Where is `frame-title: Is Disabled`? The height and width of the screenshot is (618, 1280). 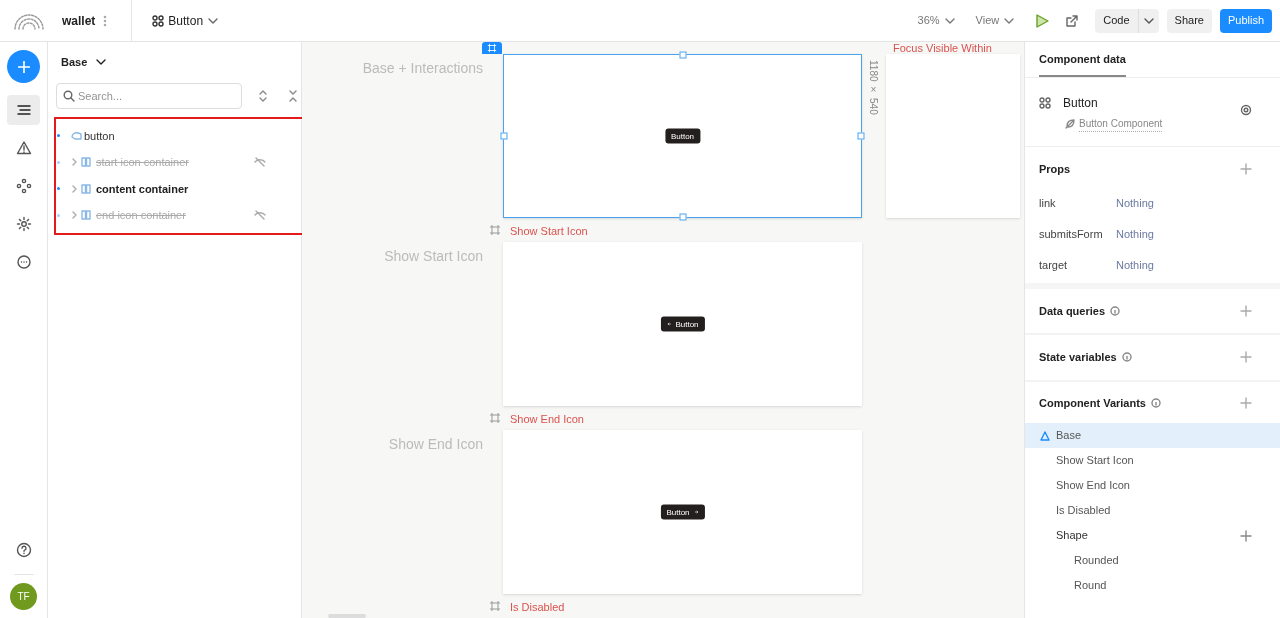
frame-title: Is Disabled is located at coordinates (537, 607).